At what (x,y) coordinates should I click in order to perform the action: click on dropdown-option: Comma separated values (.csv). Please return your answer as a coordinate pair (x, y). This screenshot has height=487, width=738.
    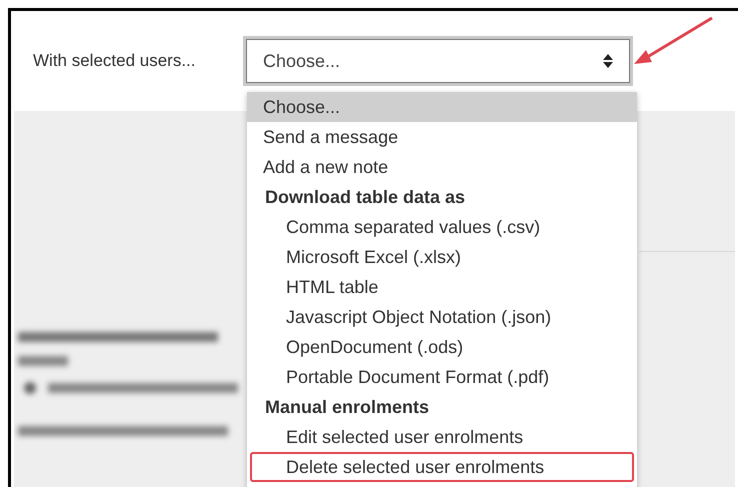
    Looking at the image, I should click on (442, 227).